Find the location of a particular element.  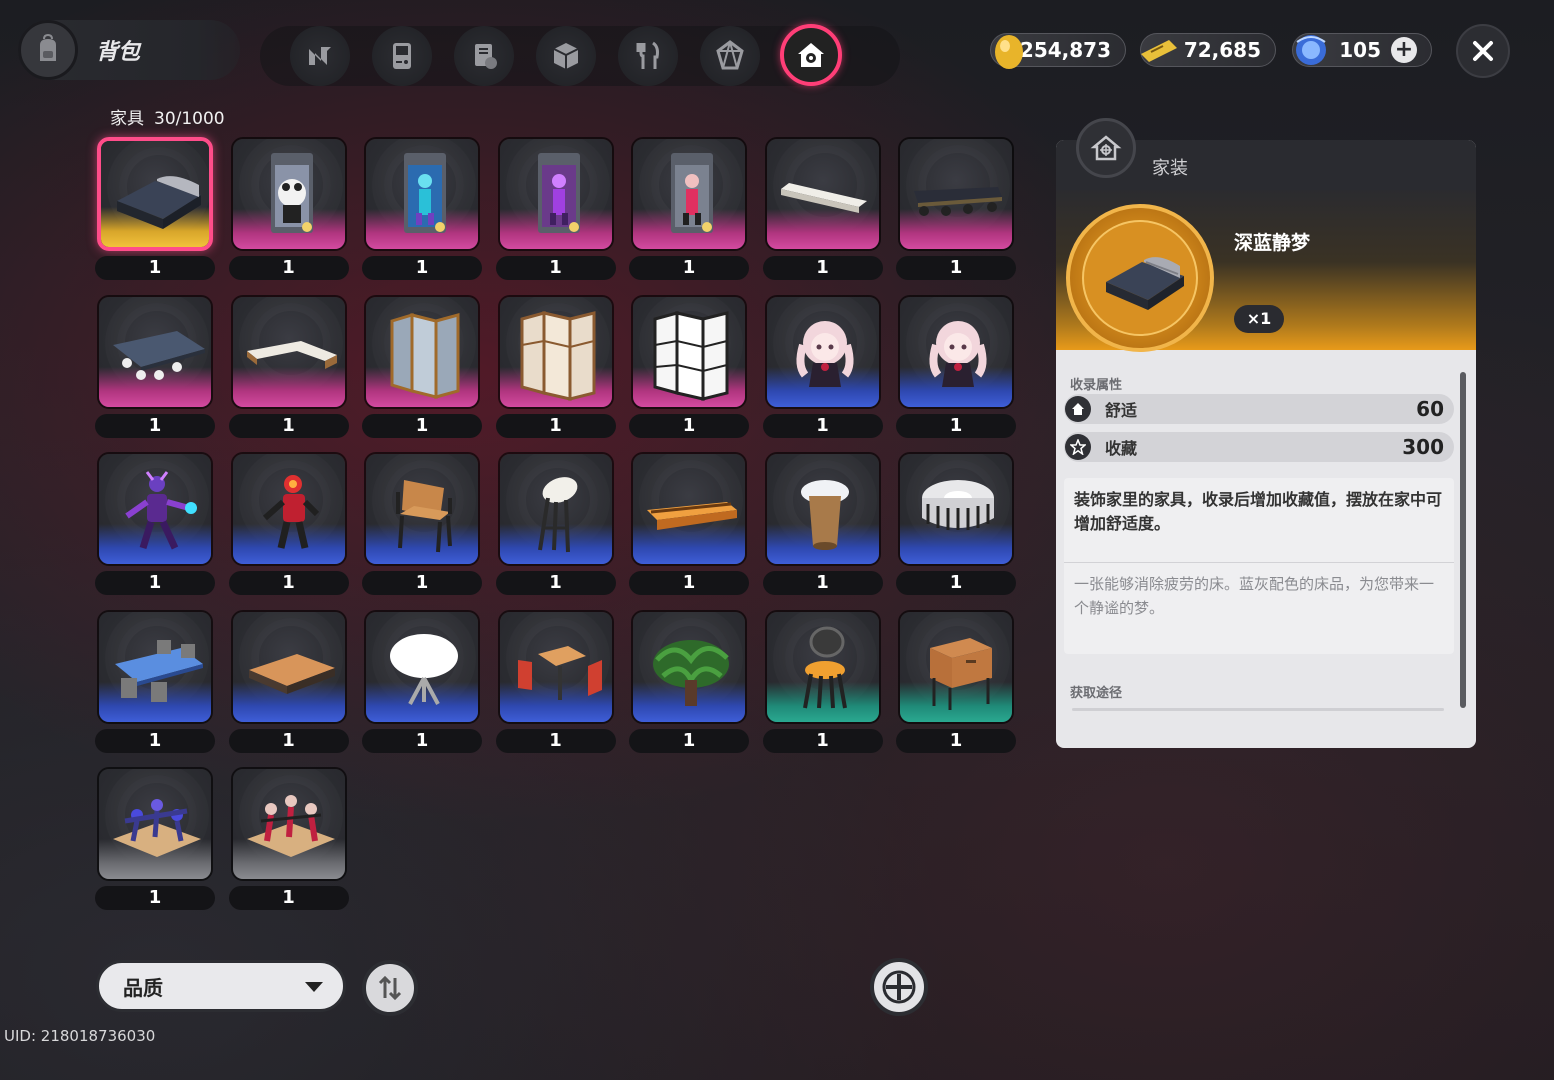

figure-red-icon is located at coordinates (290, 512).